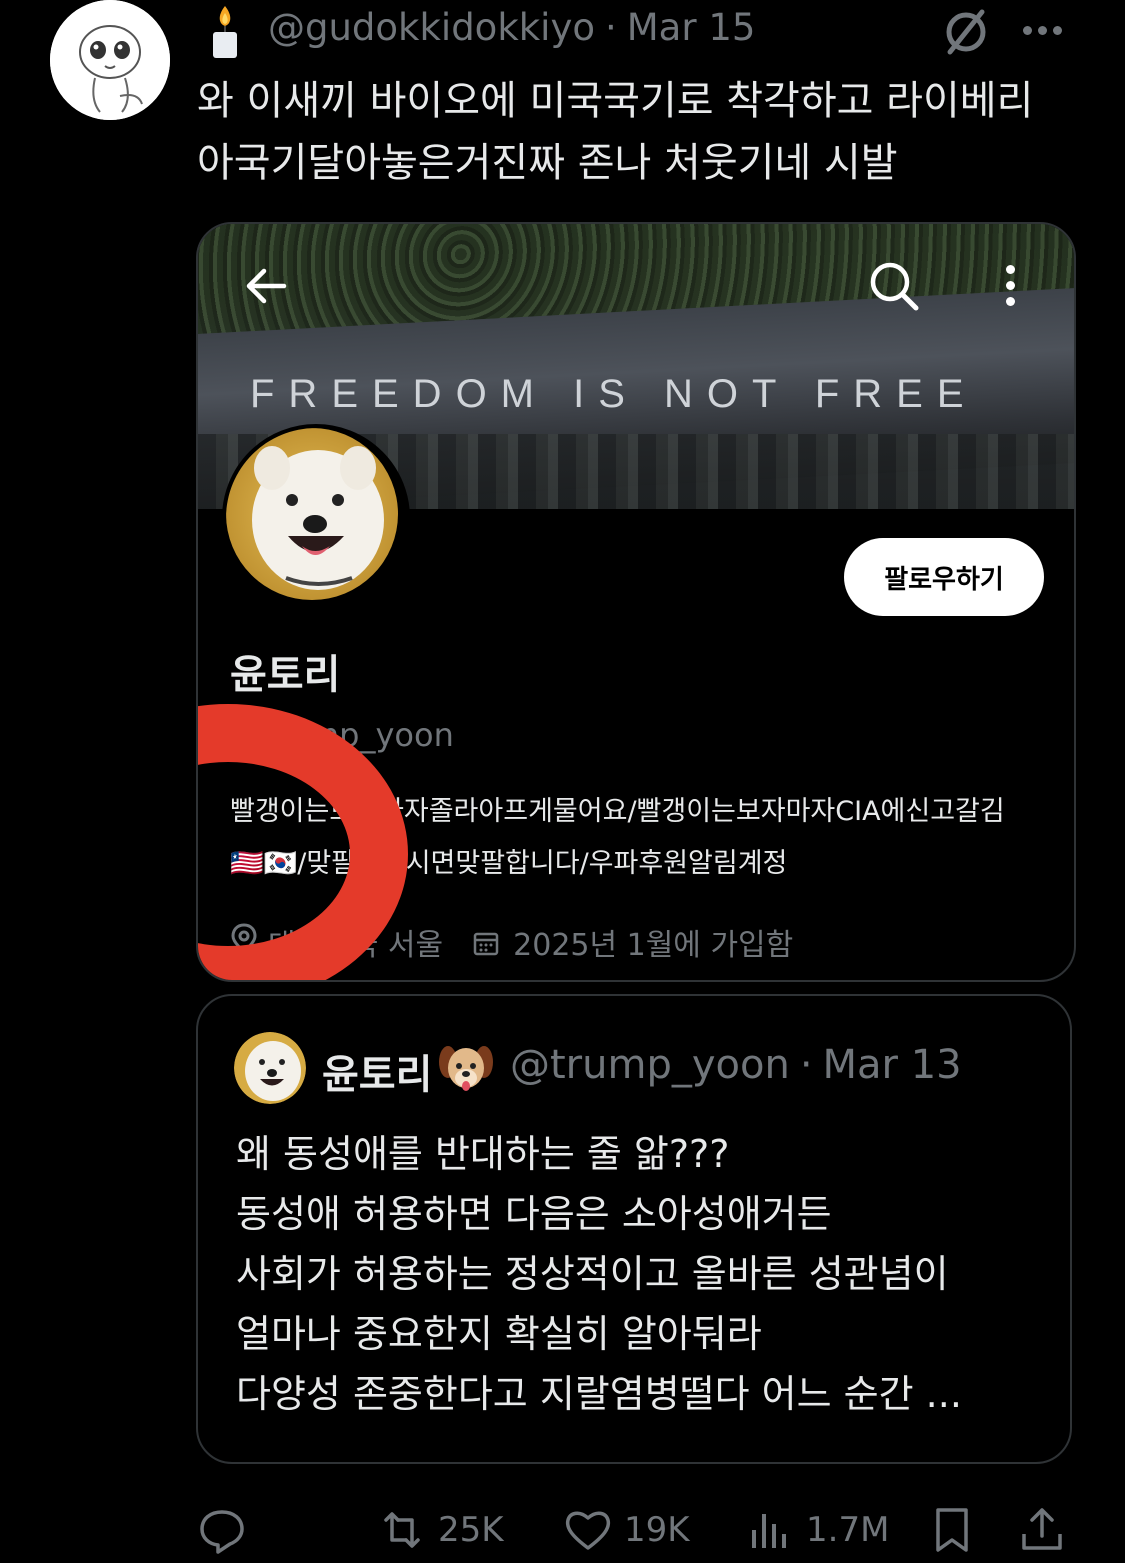 The image size is (1125, 1563). I want to click on tweet-text-line: 와 이새끼 바이오에 미국국기로 착각하고 라이베리, so click(615, 101).